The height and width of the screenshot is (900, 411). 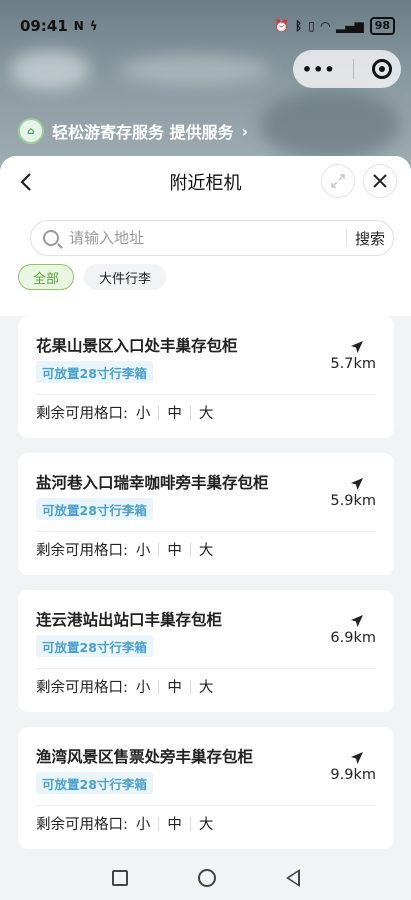 I want to click on back-button, so click(x=26, y=182).